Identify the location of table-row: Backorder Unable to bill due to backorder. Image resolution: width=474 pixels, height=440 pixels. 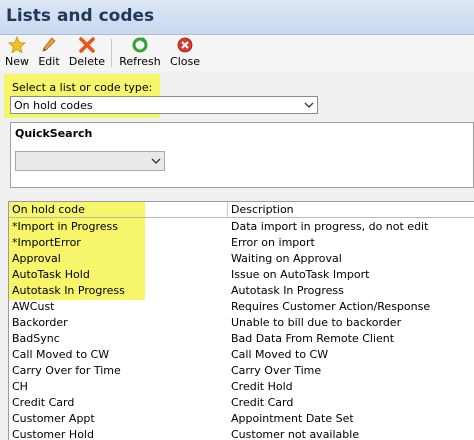
(241, 323).